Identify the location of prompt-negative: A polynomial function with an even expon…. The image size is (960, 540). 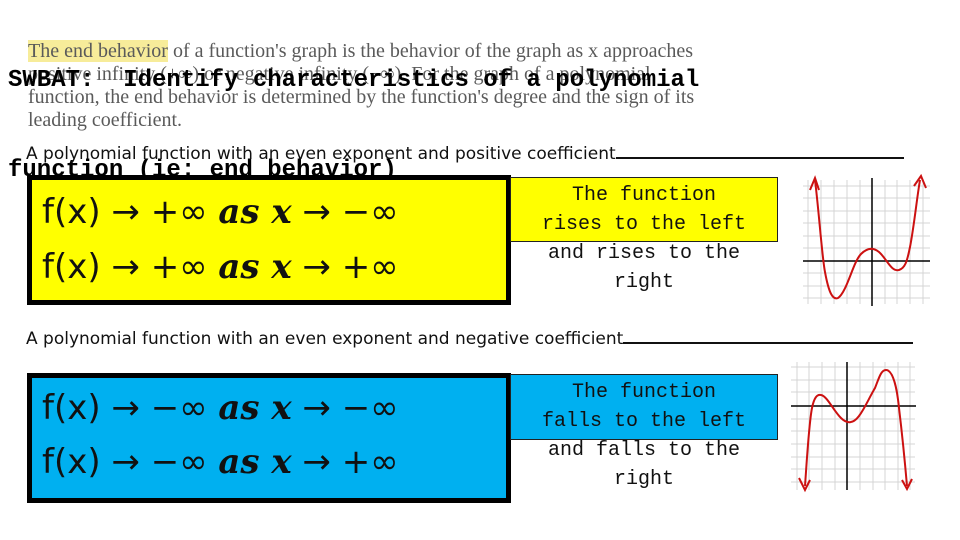
(470, 338).